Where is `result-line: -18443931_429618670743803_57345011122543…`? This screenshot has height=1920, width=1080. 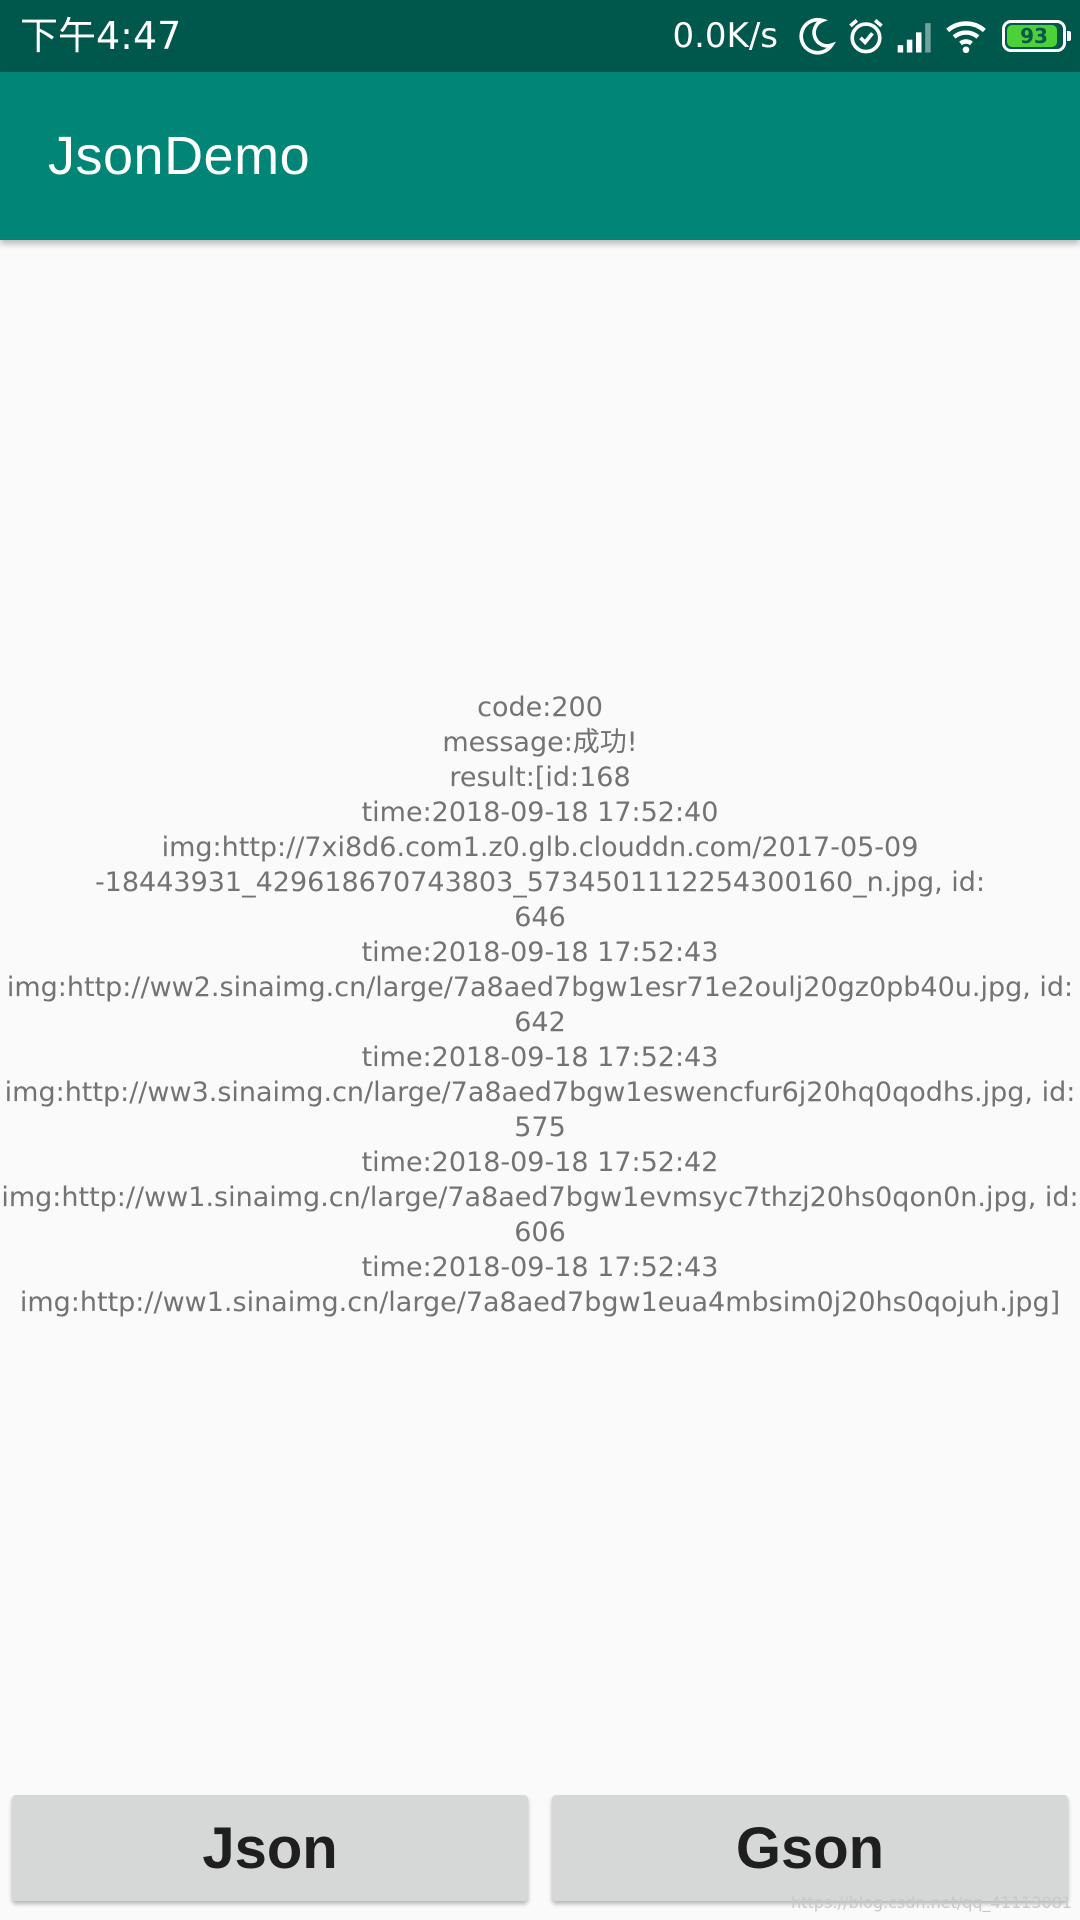 result-line: -18443931_429618670743803_57345011122543… is located at coordinates (540, 882).